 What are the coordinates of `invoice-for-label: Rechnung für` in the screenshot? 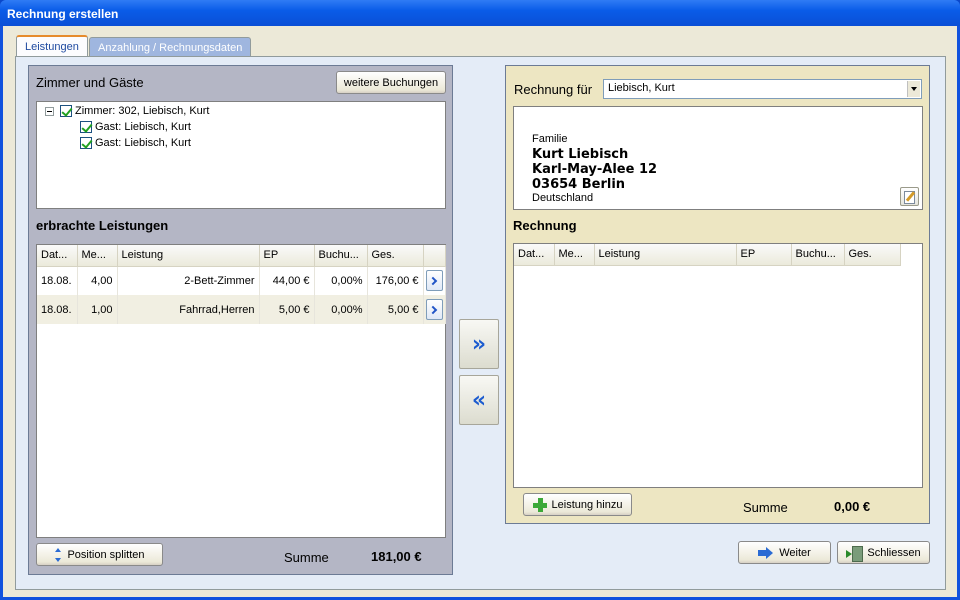 It's located at (553, 89).